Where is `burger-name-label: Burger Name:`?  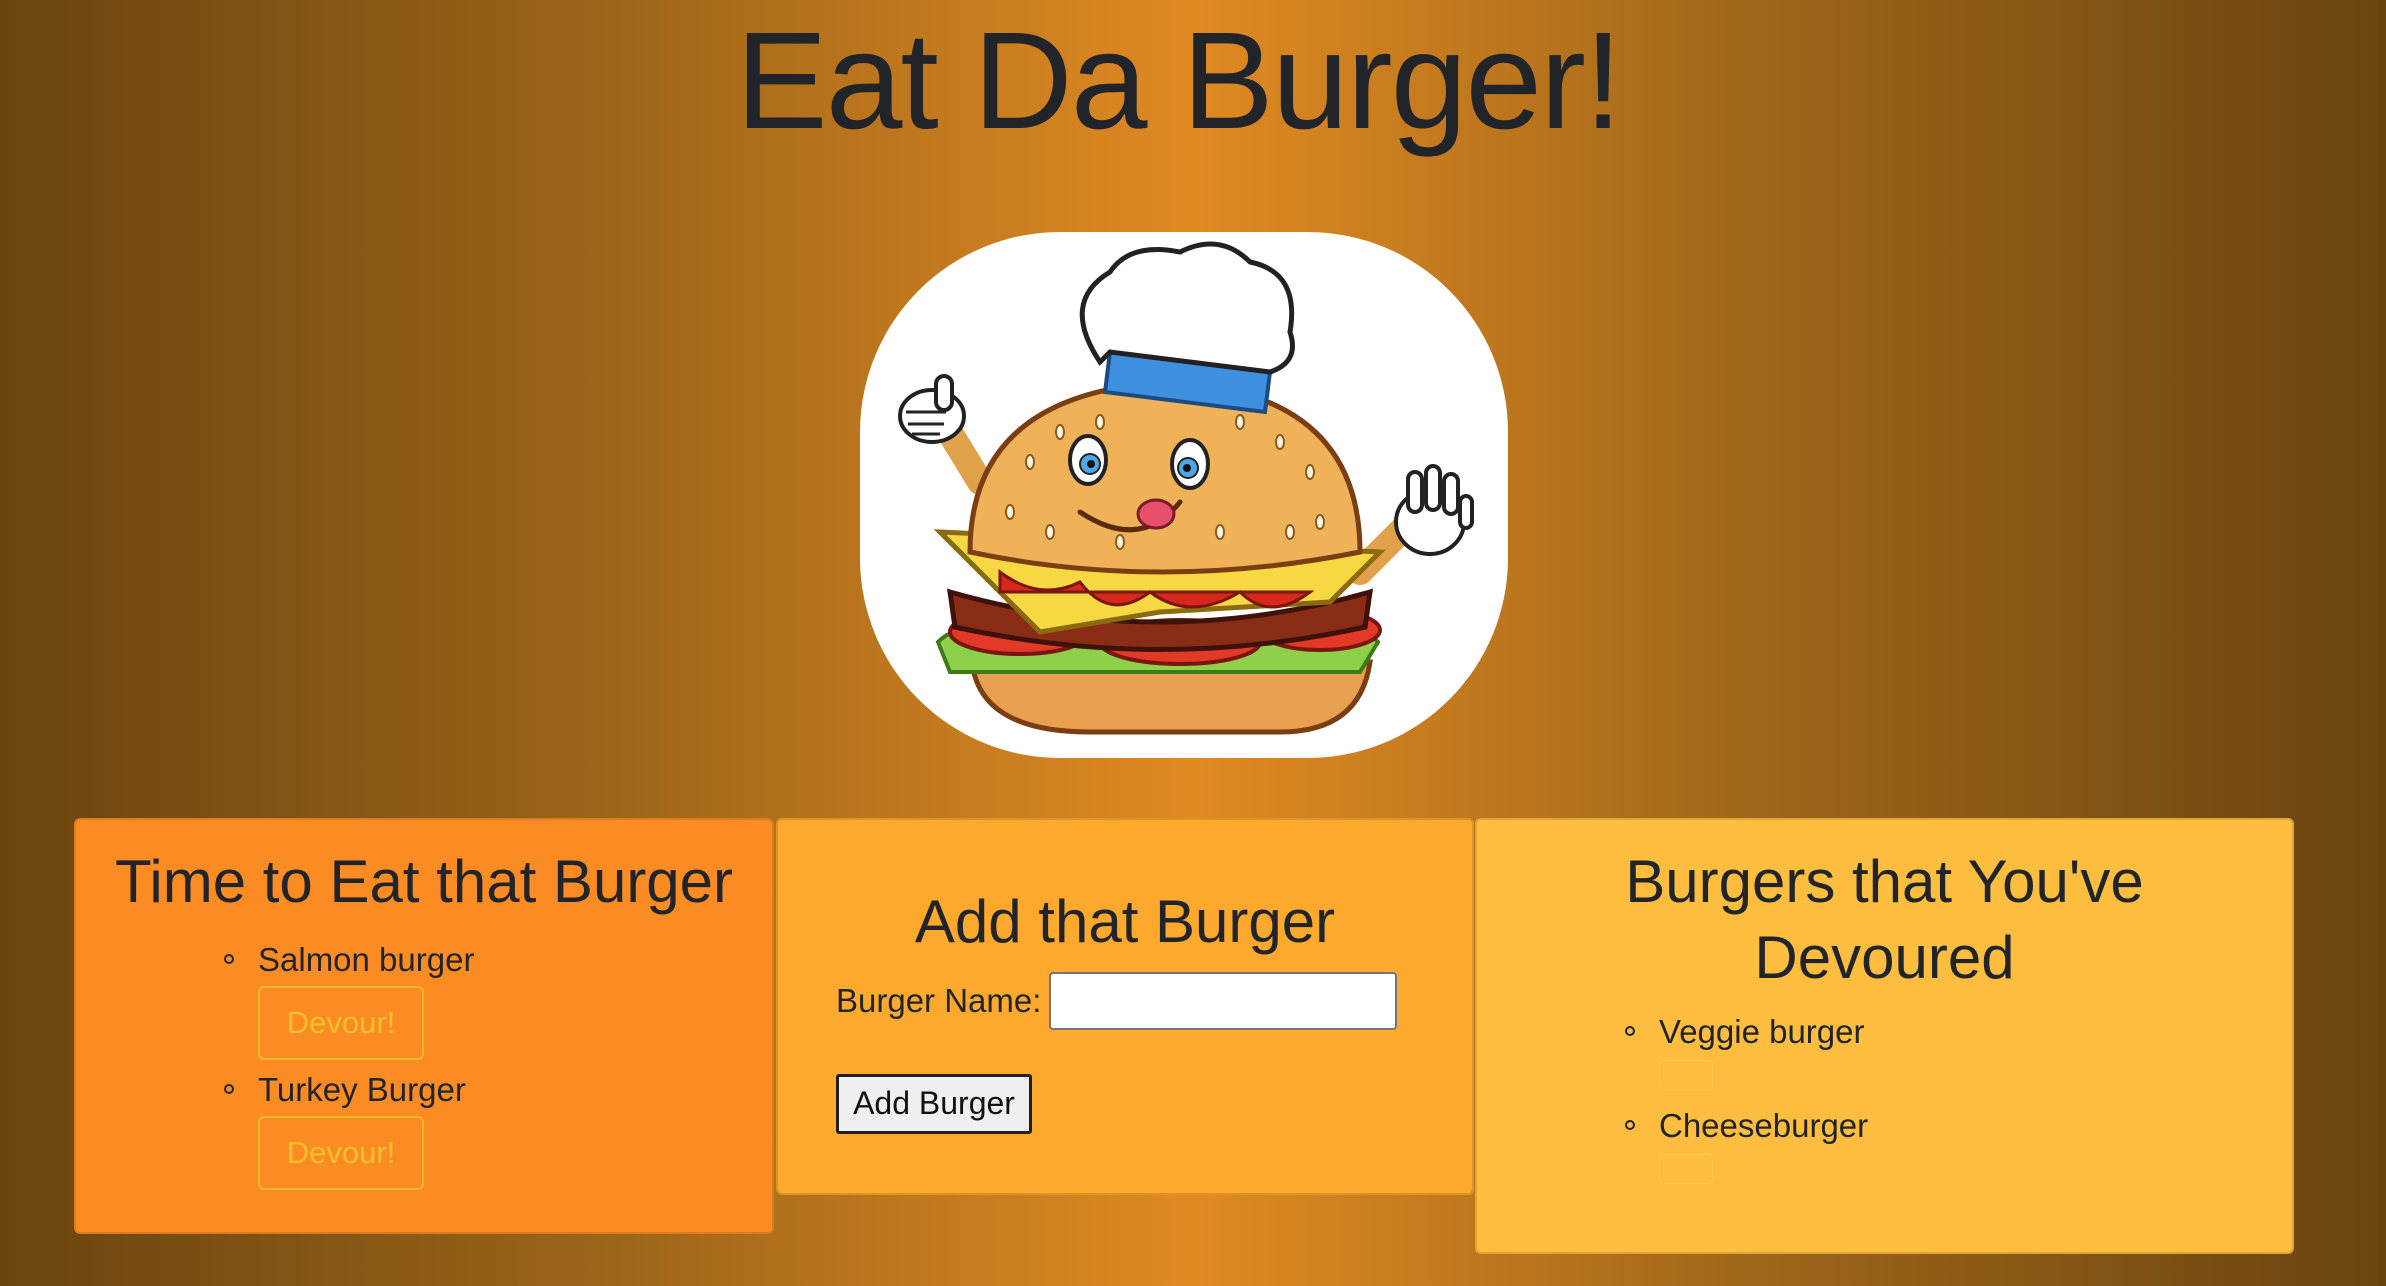 burger-name-label: Burger Name: is located at coordinates (939, 1000).